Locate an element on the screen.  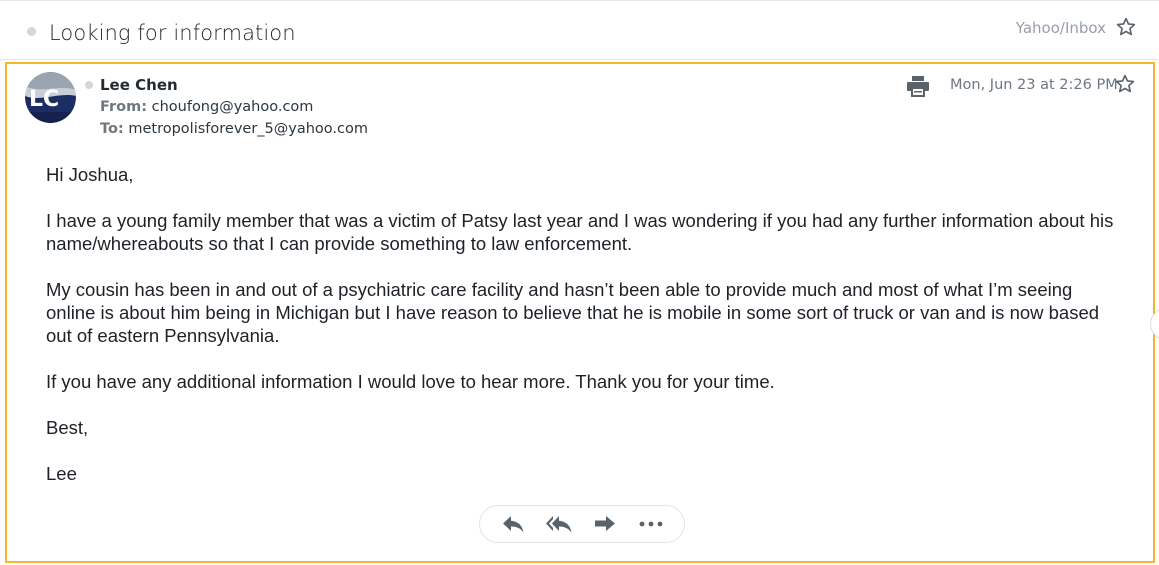
svg-text: LC is located at coordinates (44, 99).